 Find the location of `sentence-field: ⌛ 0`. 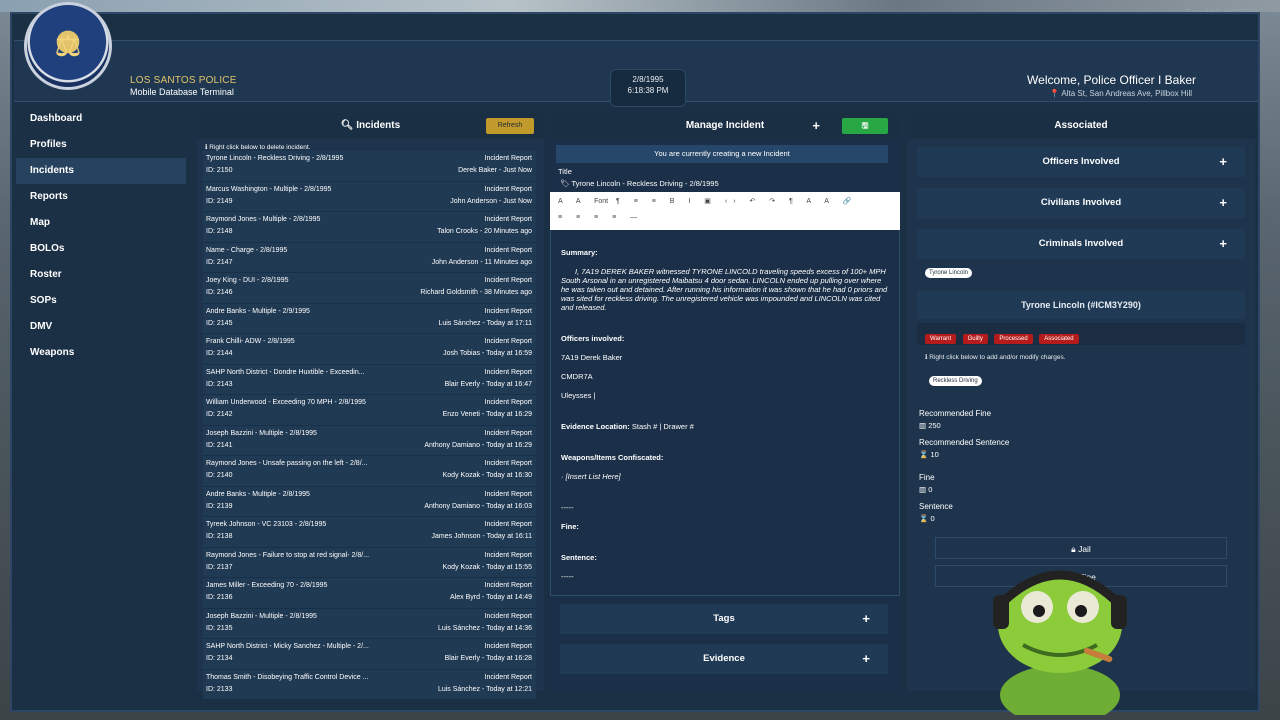

sentence-field: ⌛ 0 is located at coordinates (1081, 518).